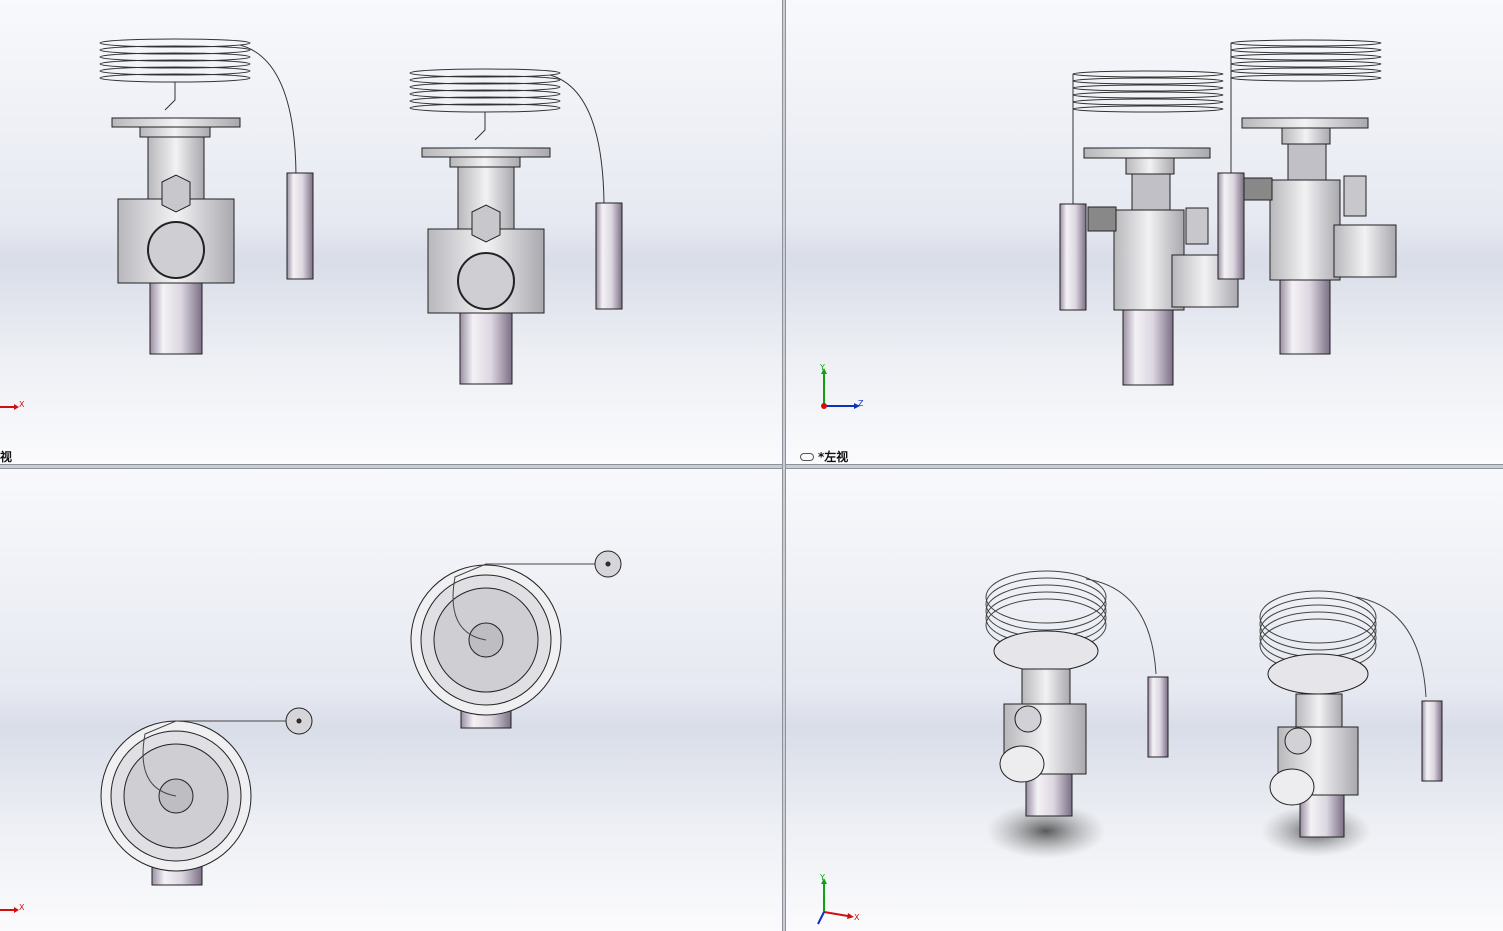  Describe the element at coordinates (361, 718) in the screenshot. I see `top-view-model` at that location.